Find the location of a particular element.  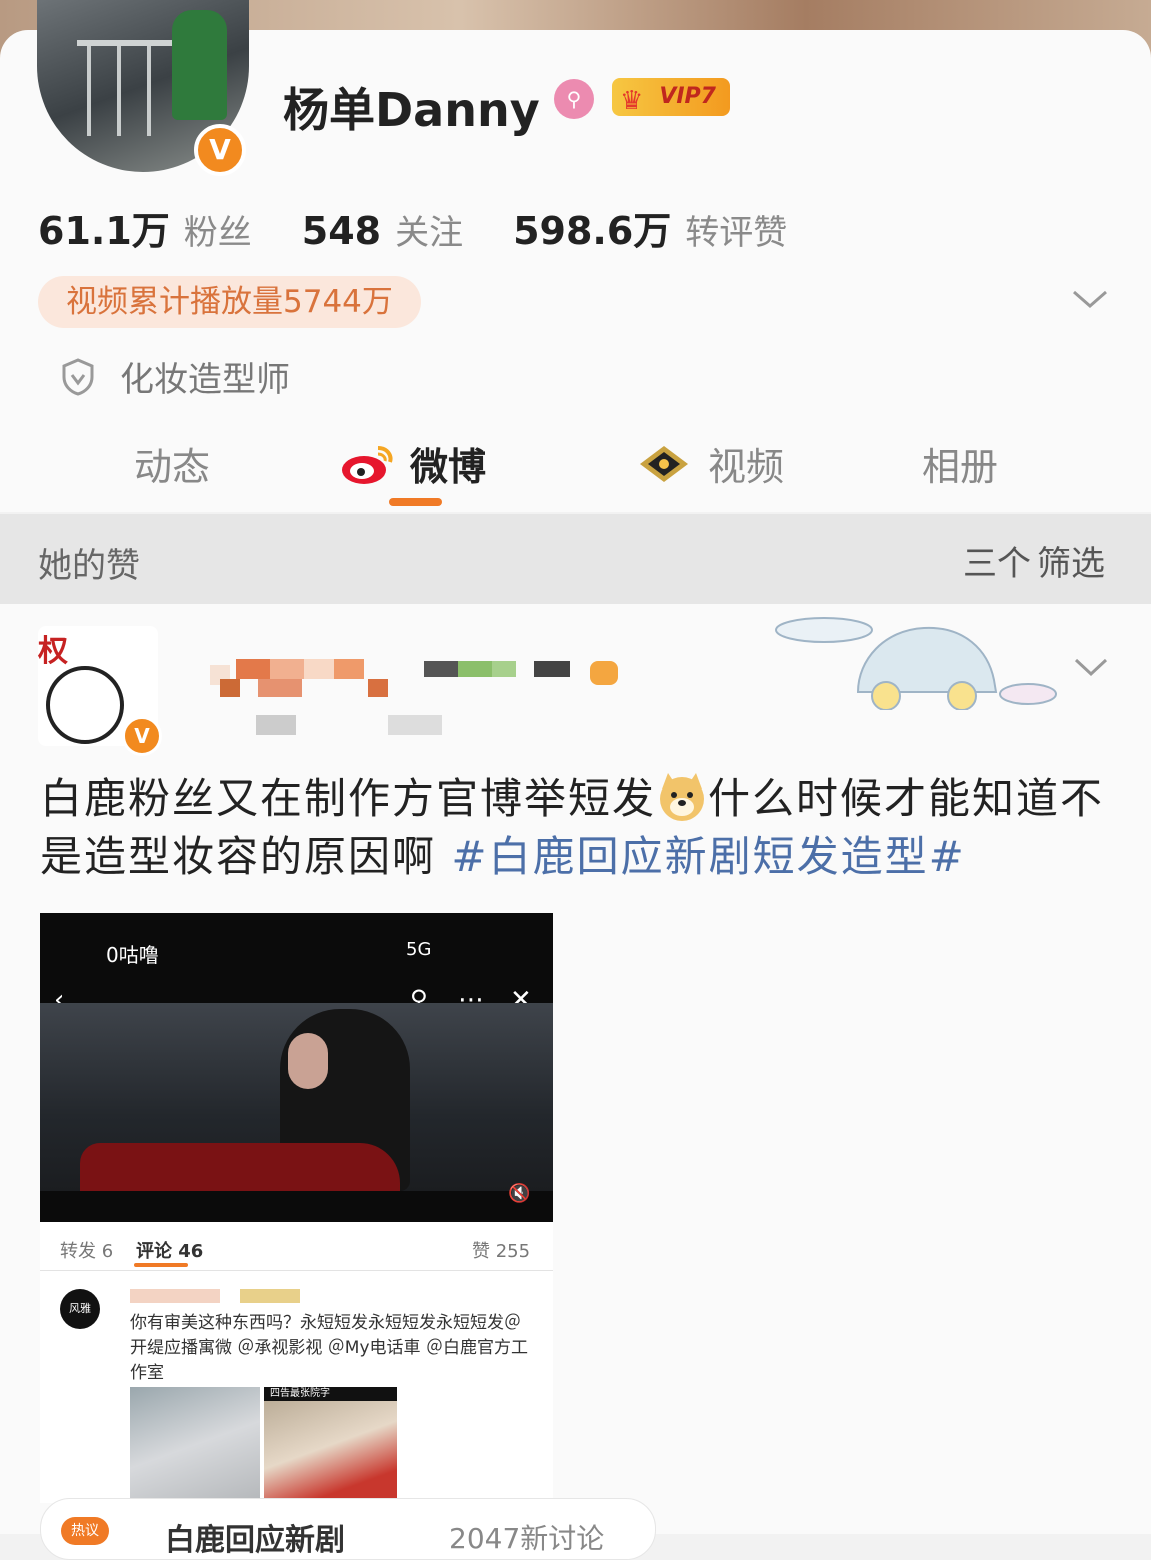

tab-dynamic: 动态 is located at coordinates (172, 463).